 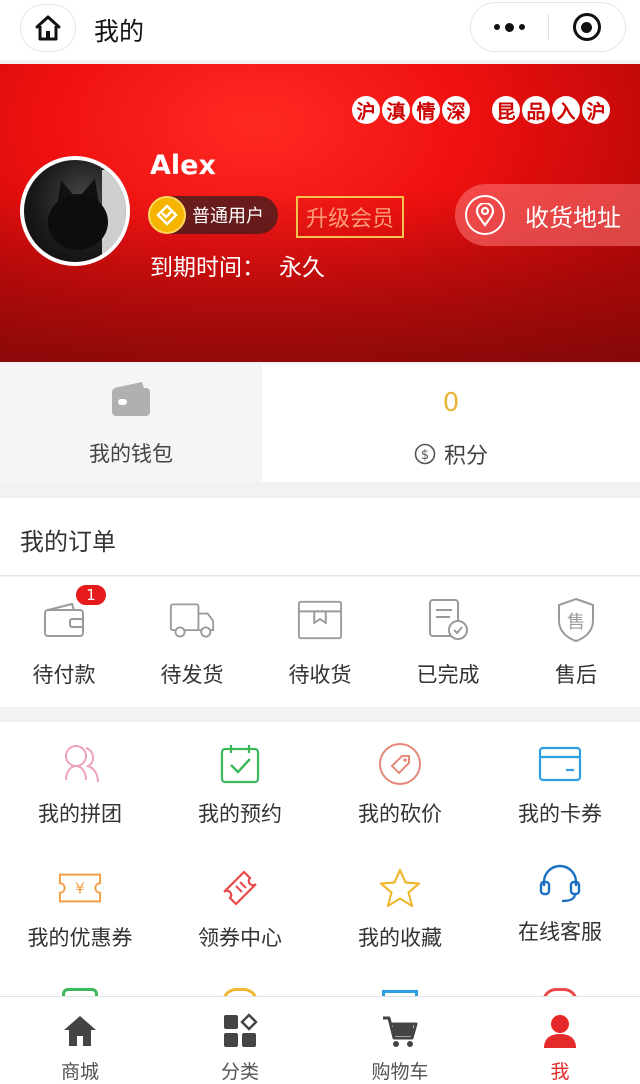 I want to click on slogan-char: 入, so click(x=566, y=110).